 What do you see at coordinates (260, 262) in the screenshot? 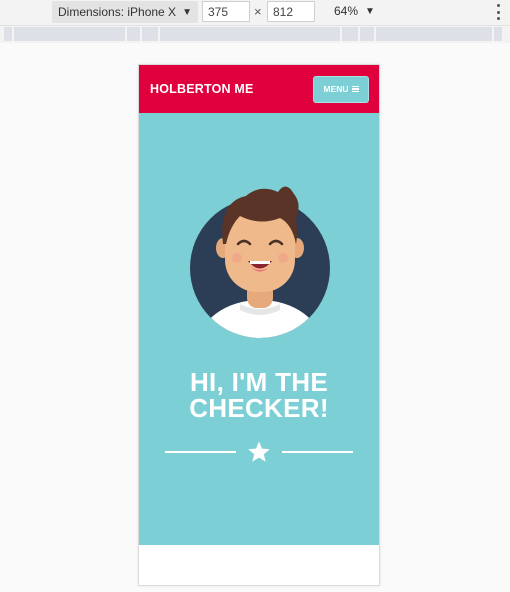
I see `avatar` at bounding box center [260, 262].